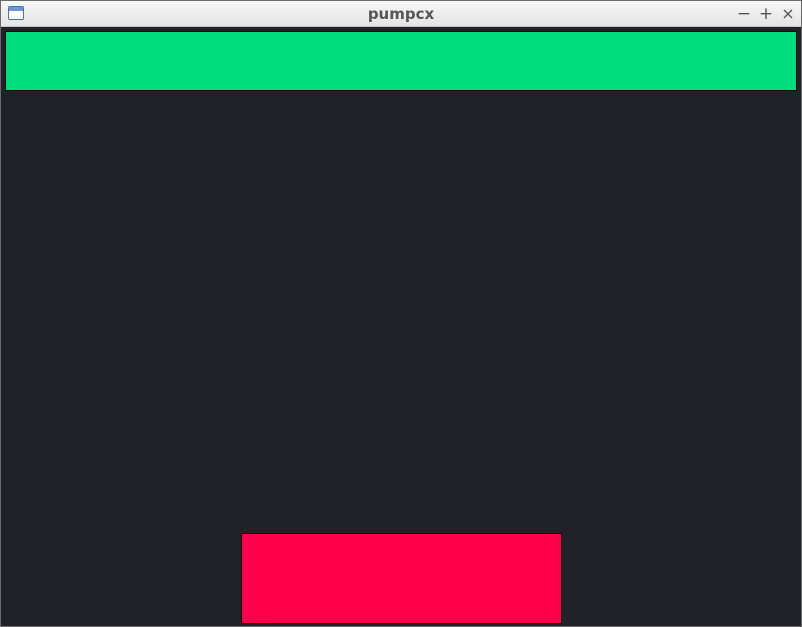  What do you see at coordinates (401, 578) in the screenshot?
I see `bottom-red-box` at bounding box center [401, 578].